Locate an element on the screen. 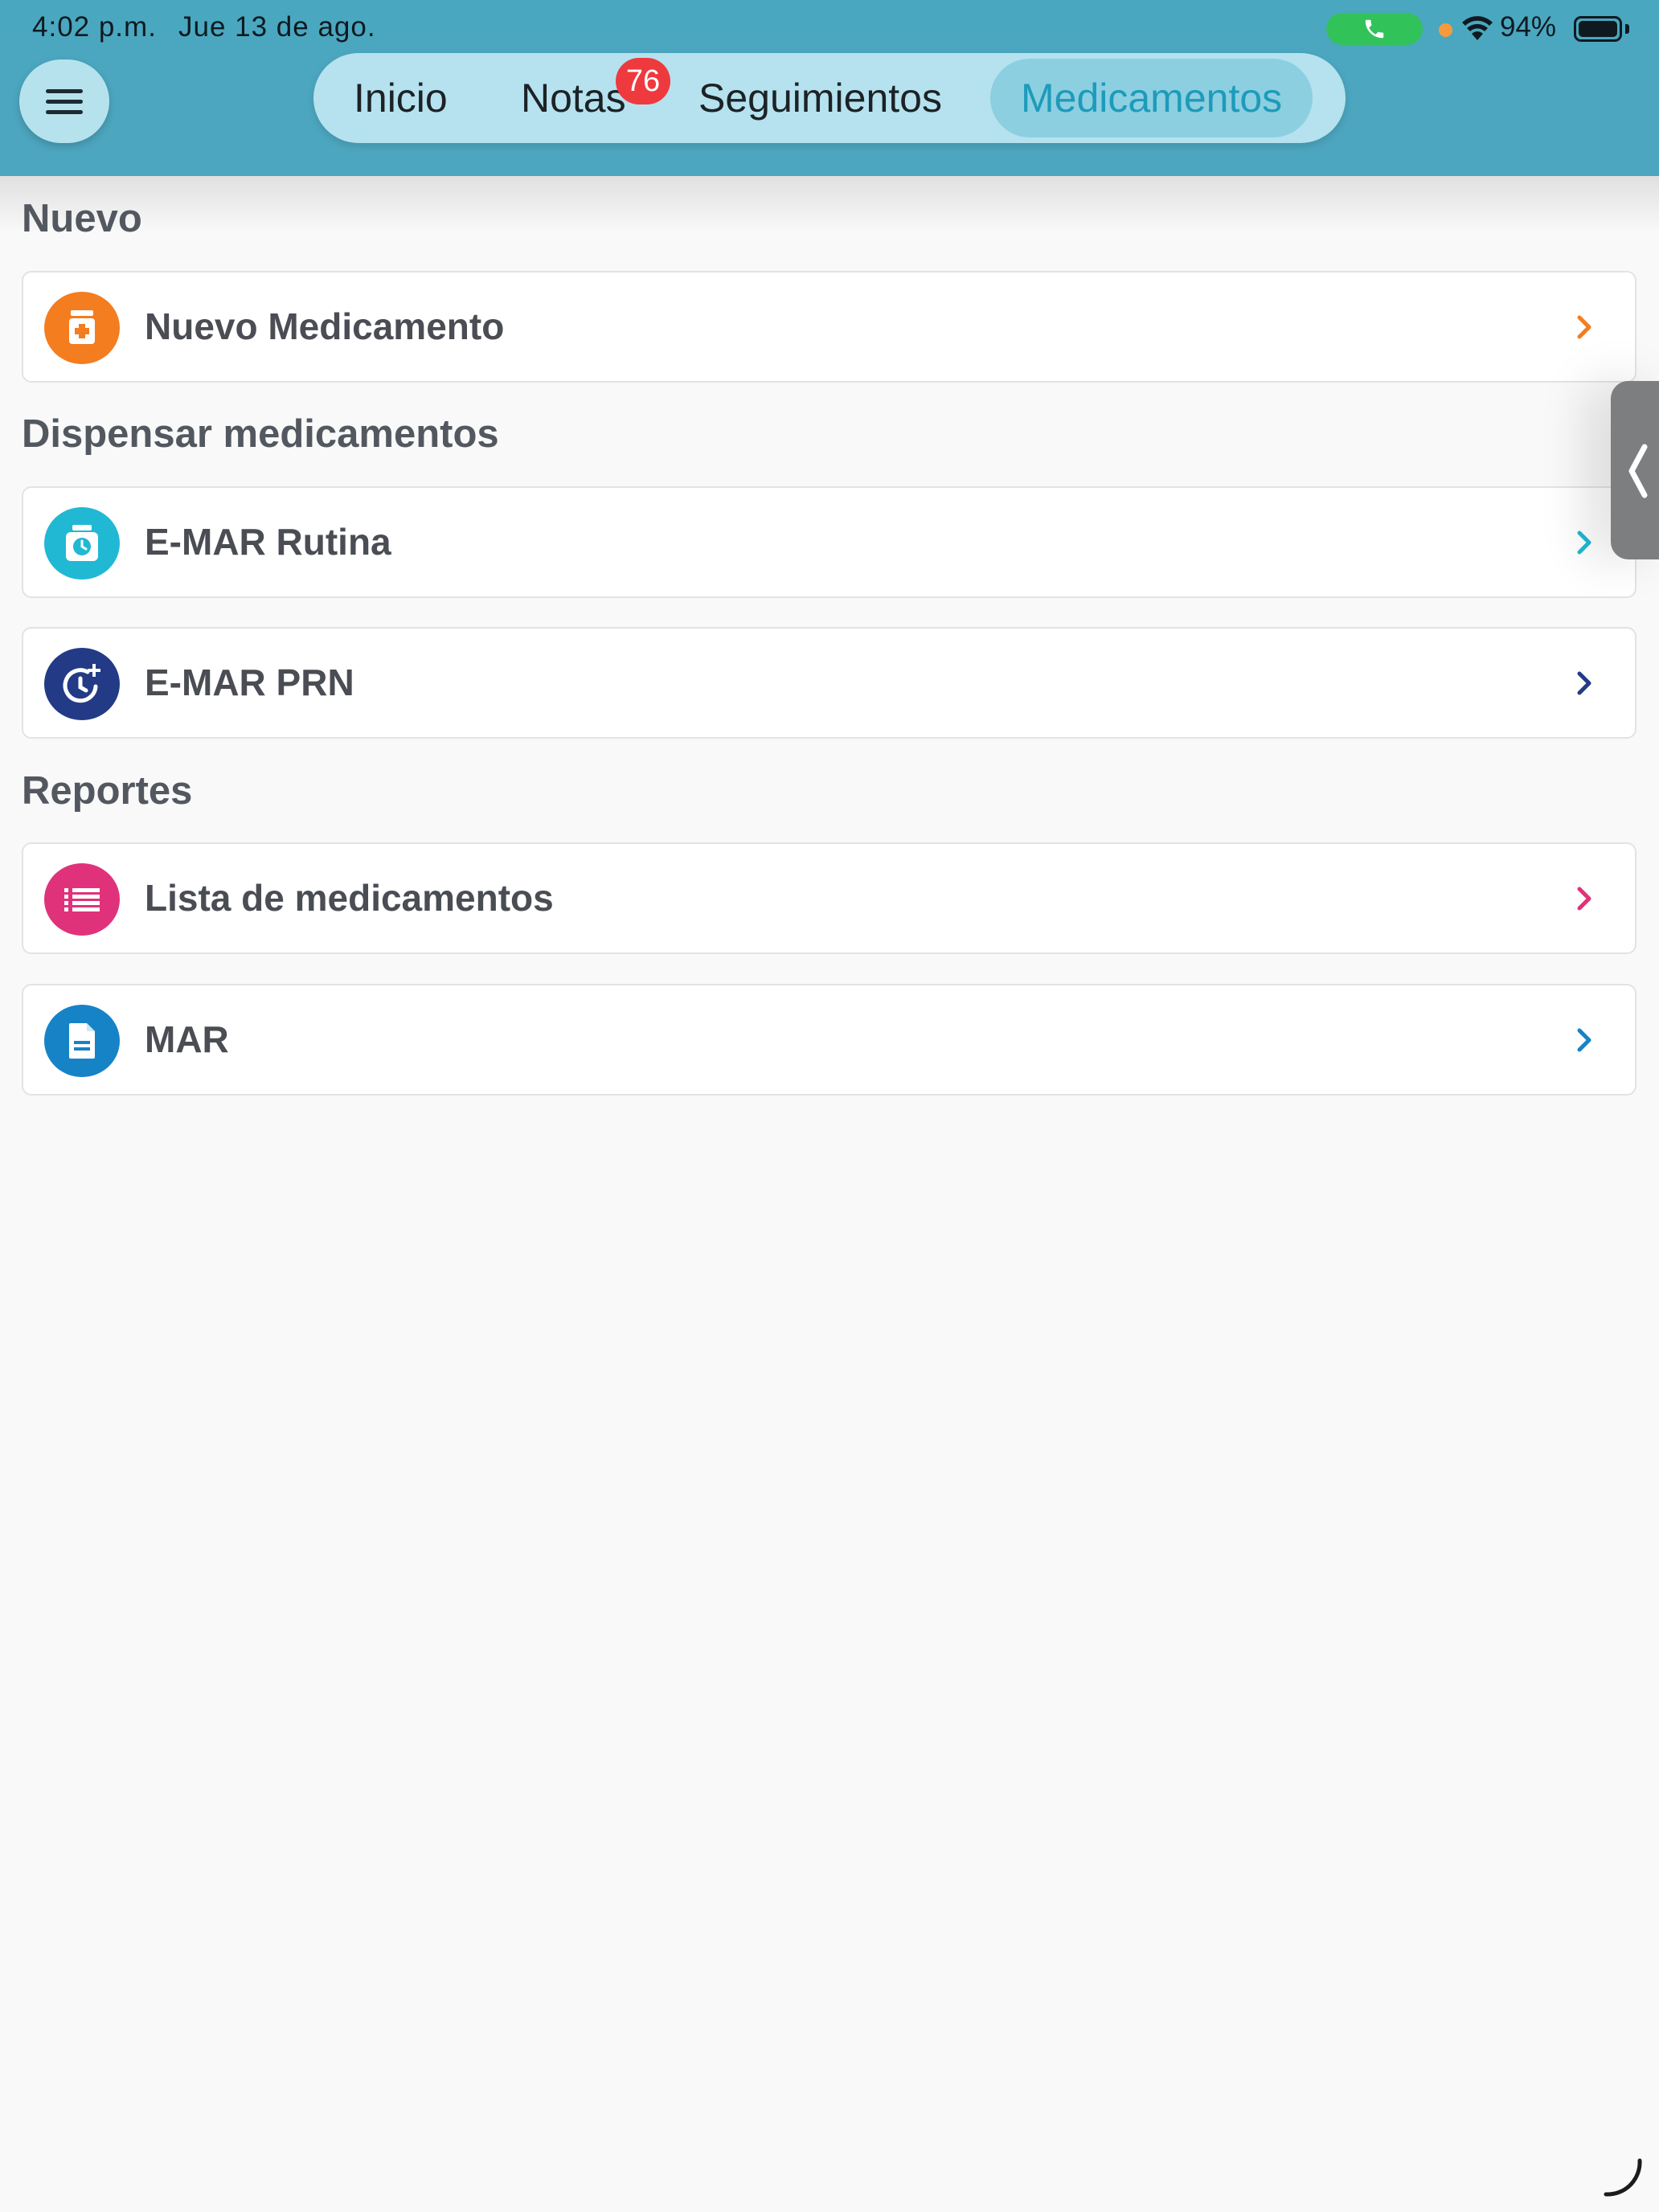  medicine-bottle-icon is located at coordinates (82, 328).